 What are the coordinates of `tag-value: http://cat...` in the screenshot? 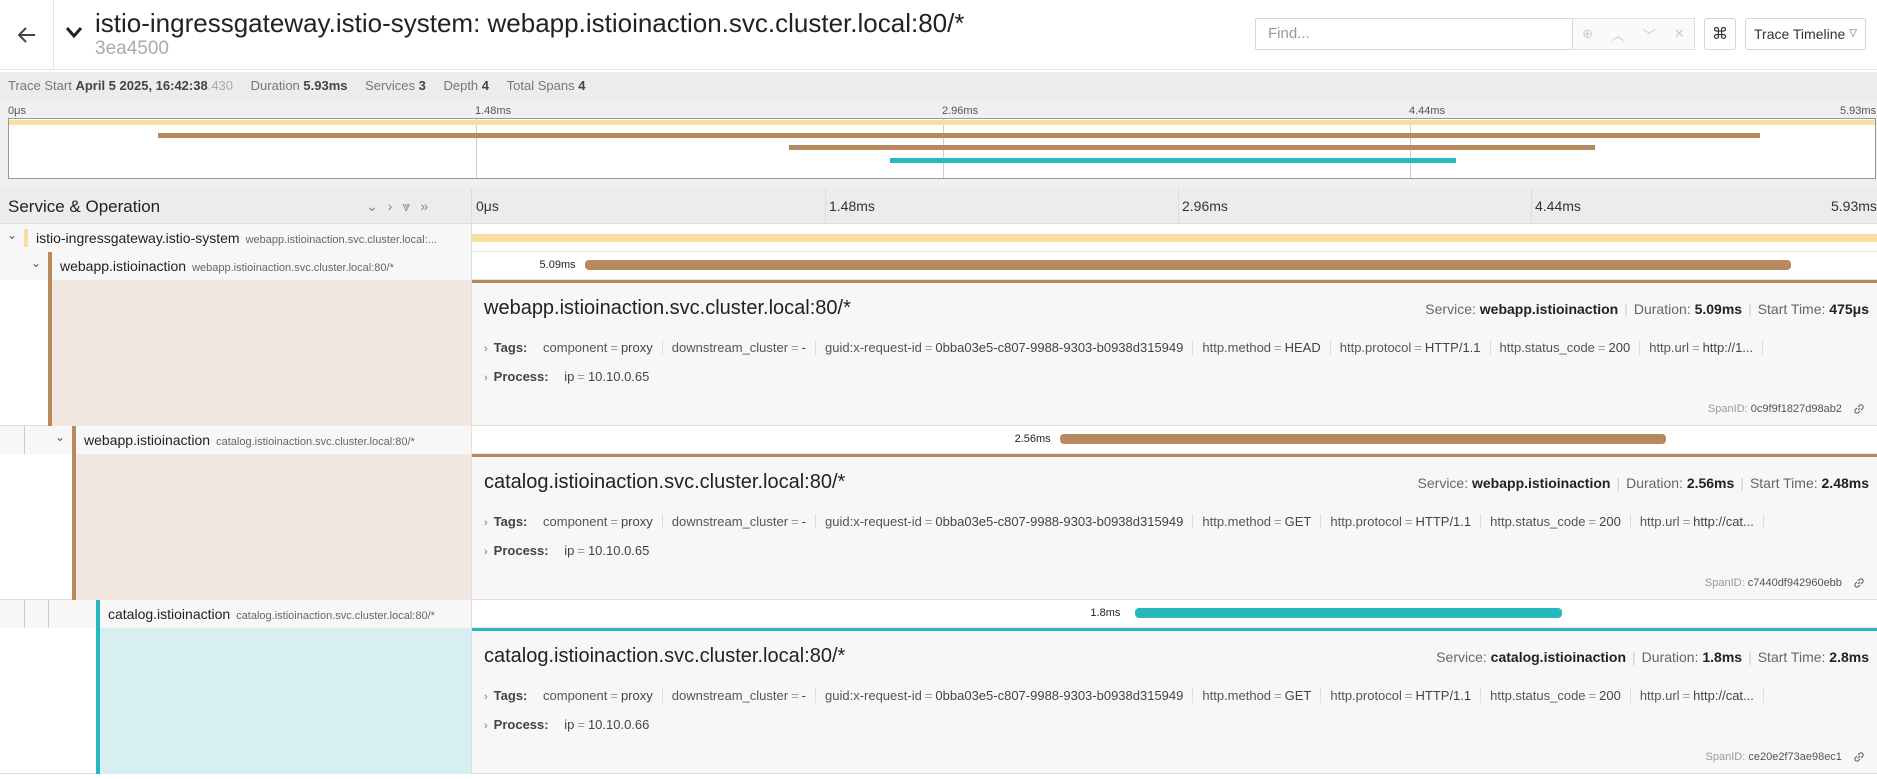 It's located at (1723, 521).